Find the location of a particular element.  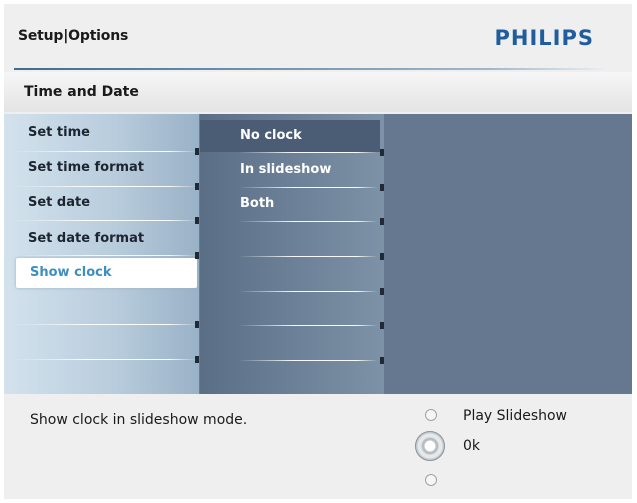

menu-item-label: Set time format is located at coordinates (86, 167).